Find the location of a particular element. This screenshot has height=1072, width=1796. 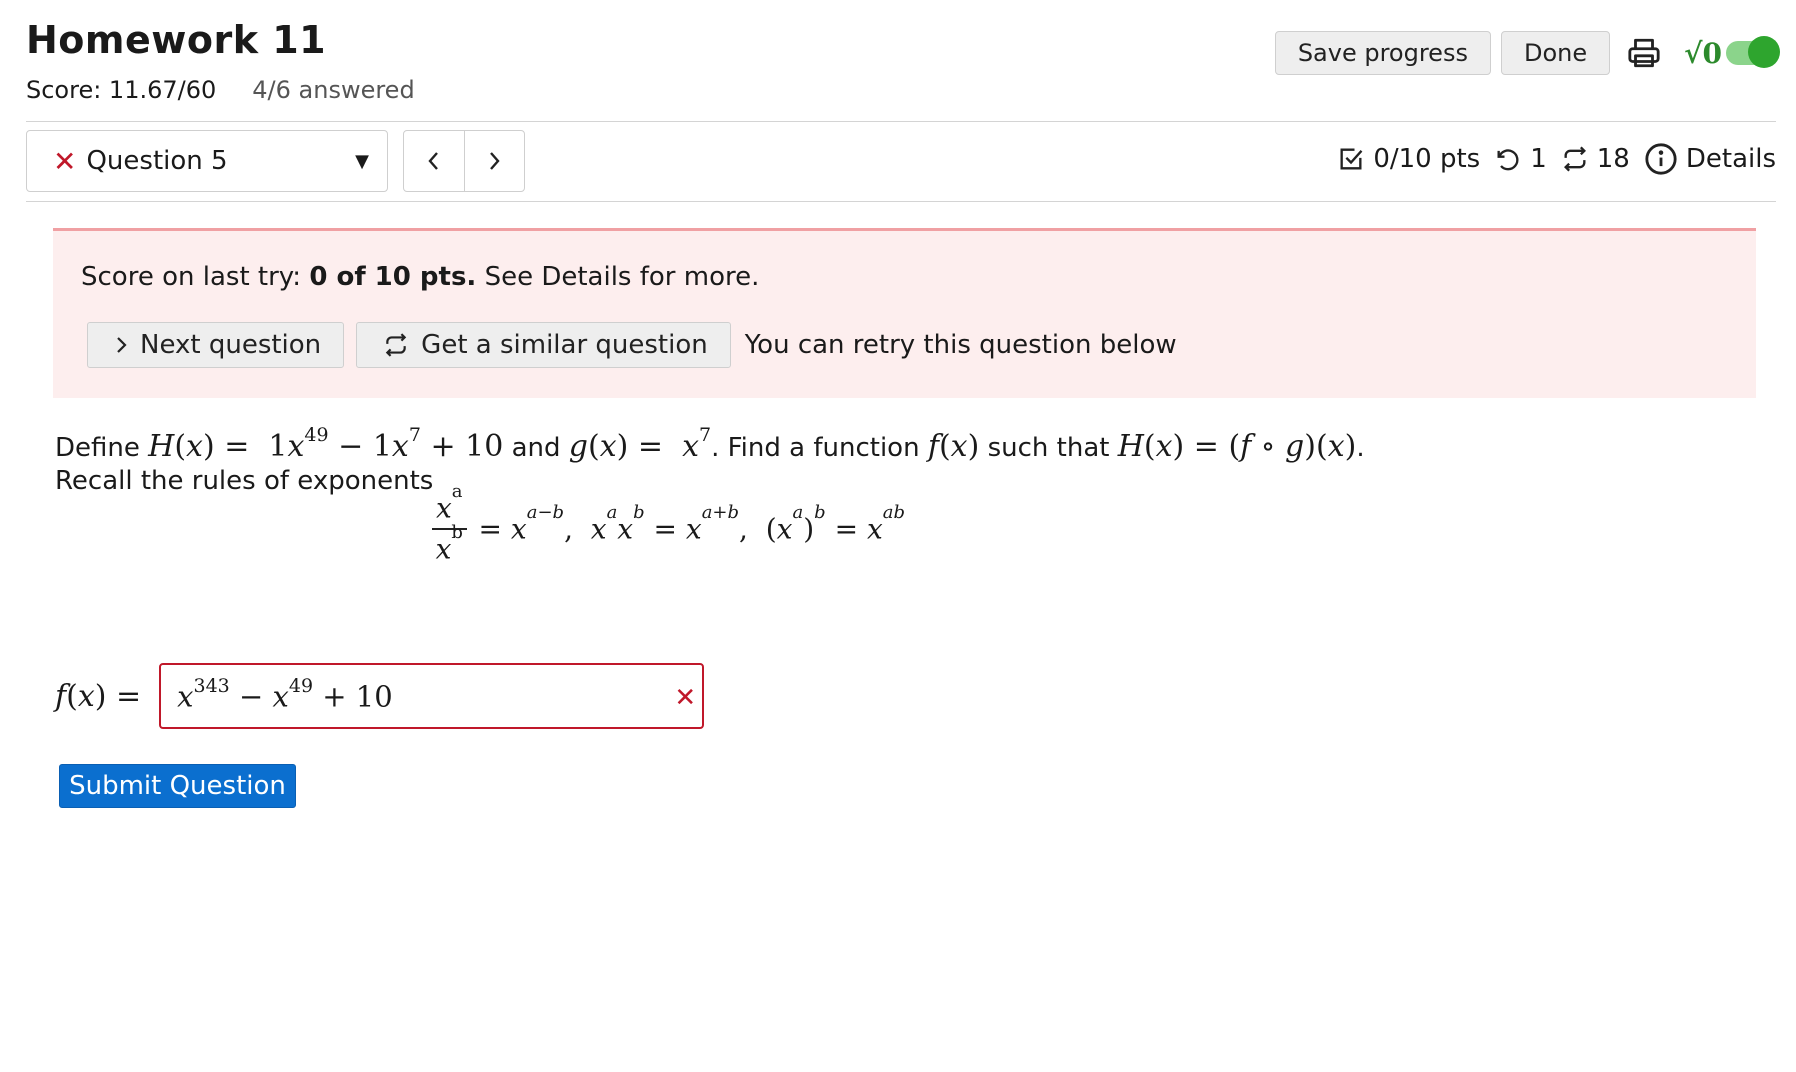

done-button: Done is located at coordinates (1555, 53).